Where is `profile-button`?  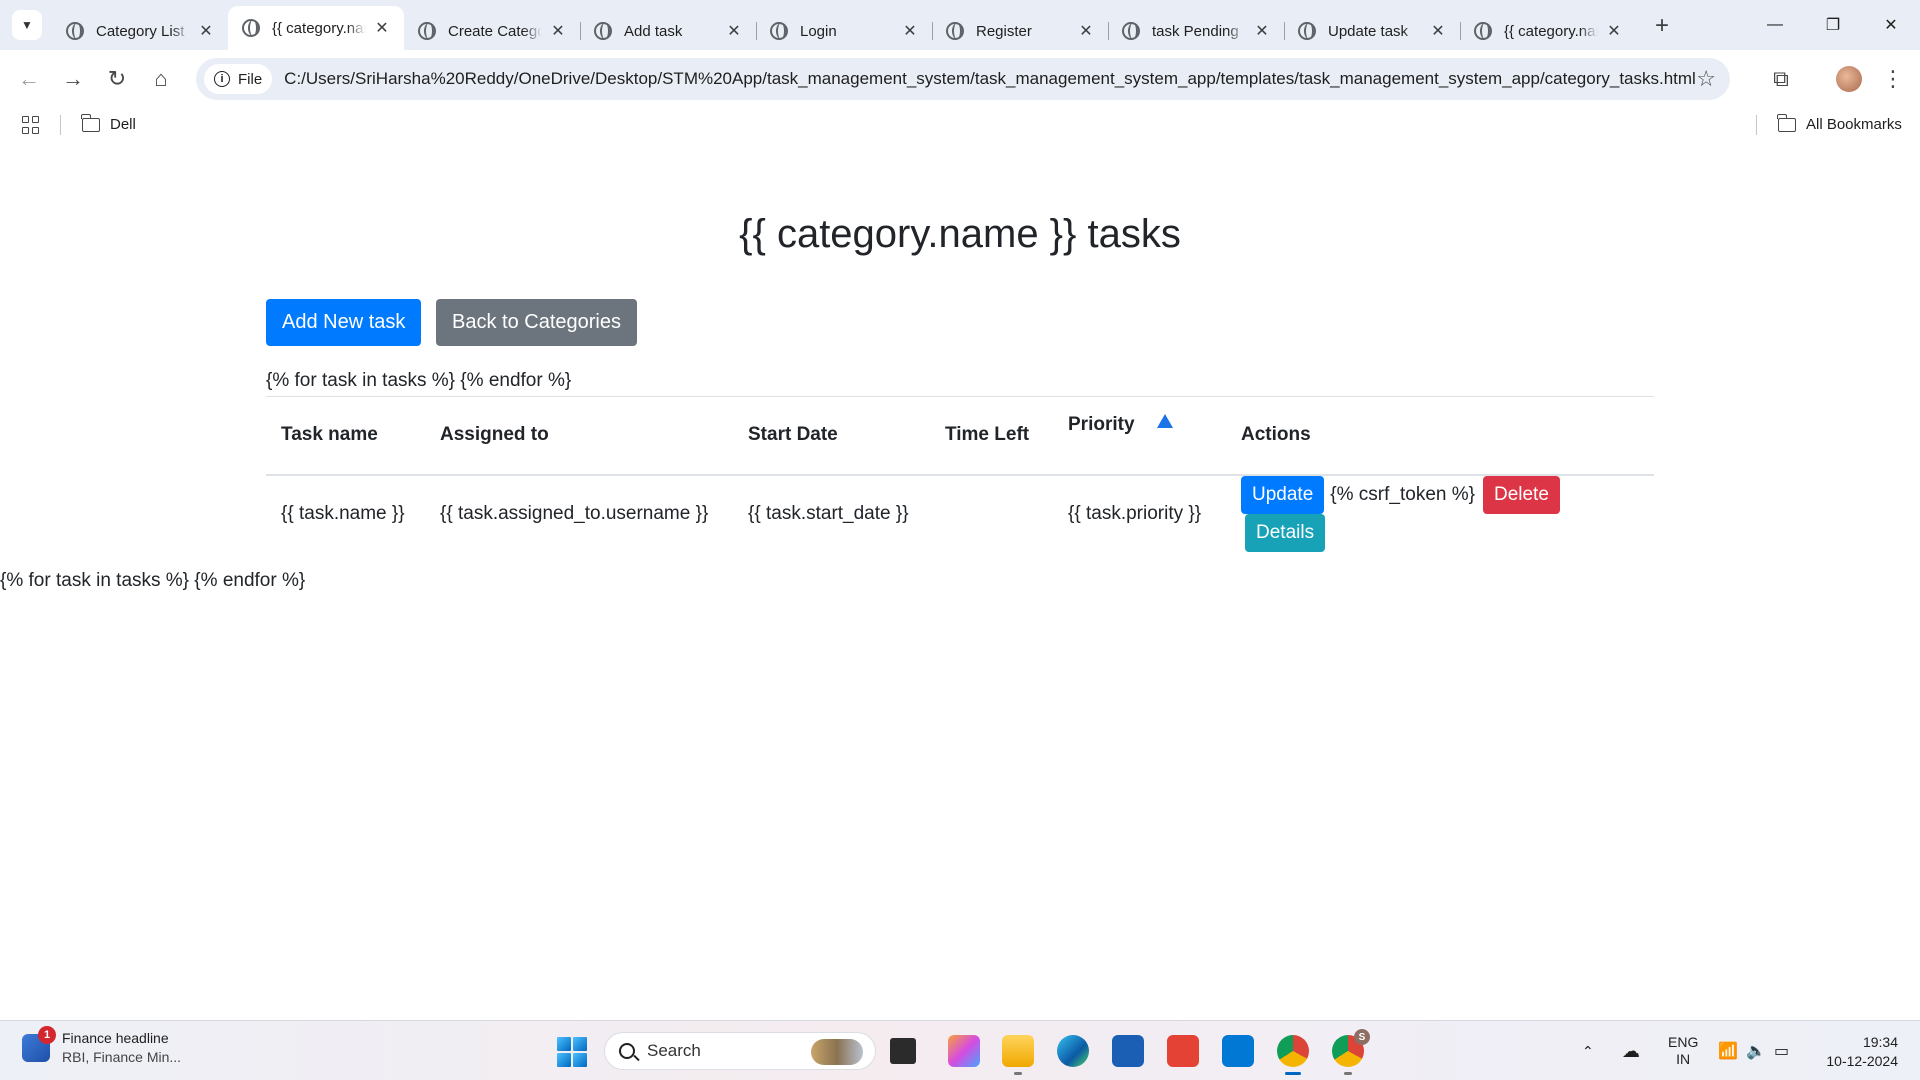
profile-button is located at coordinates (1849, 79).